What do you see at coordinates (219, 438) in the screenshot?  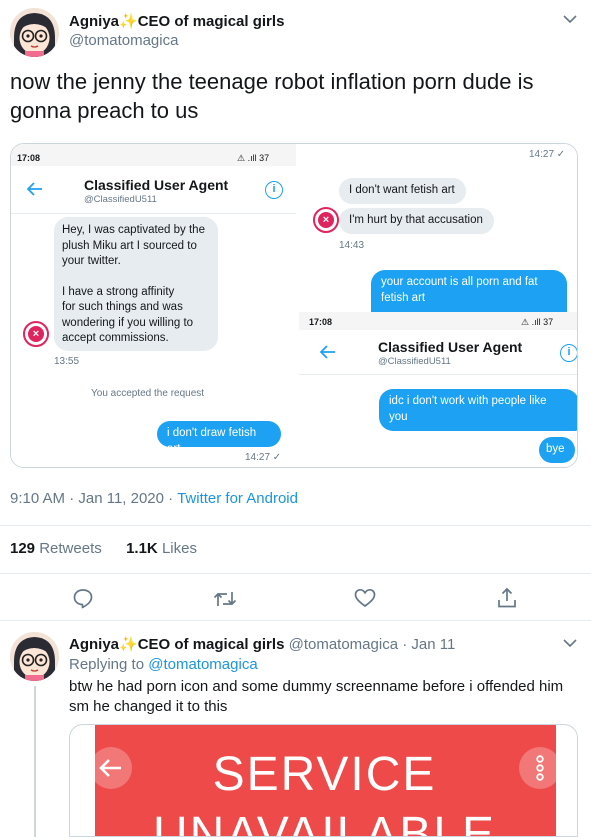 I see `reply-bubble: i don't draw fetish art` at bounding box center [219, 438].